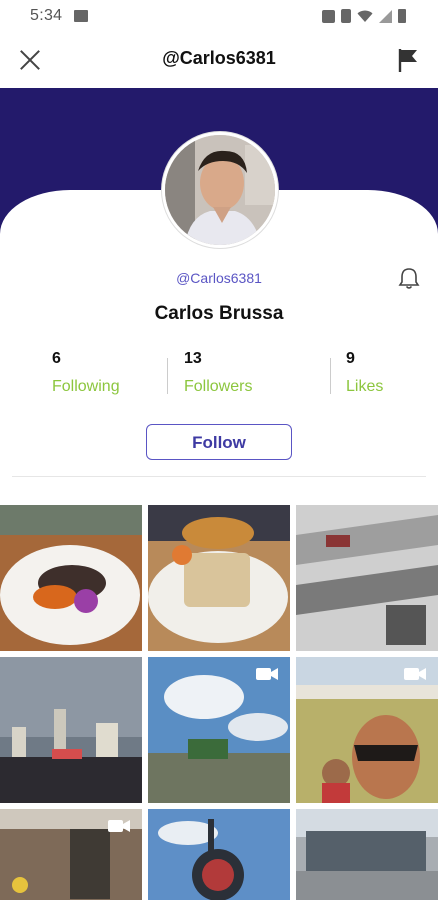 The image size is (438, 900). What do you see at coordinates (56, 358) in the screenshot?
I see `stat-following-value: 6` at bounding box center [56, 358].